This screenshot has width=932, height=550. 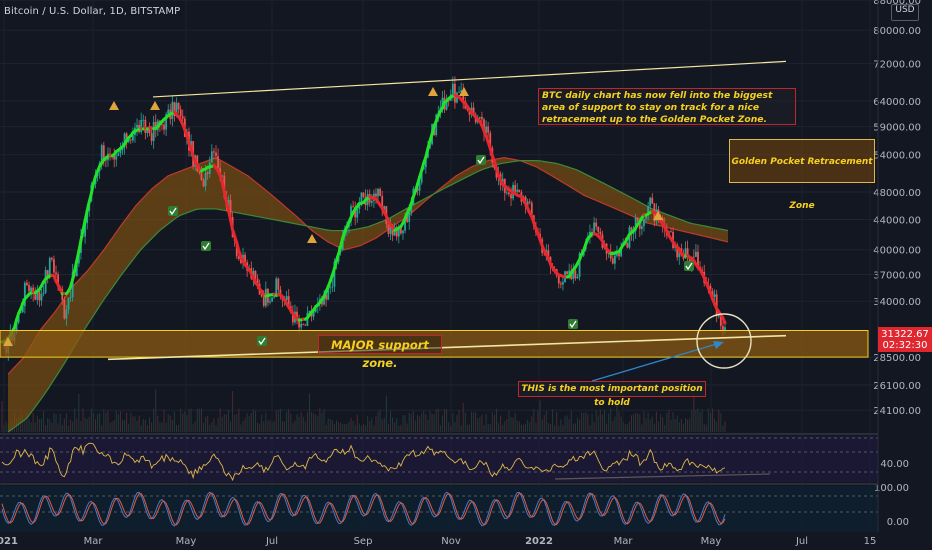 What do you see at coordinates (155, 105) in the screenshot?
I see `warning-signal-icon` at bounding box center [155, 105].